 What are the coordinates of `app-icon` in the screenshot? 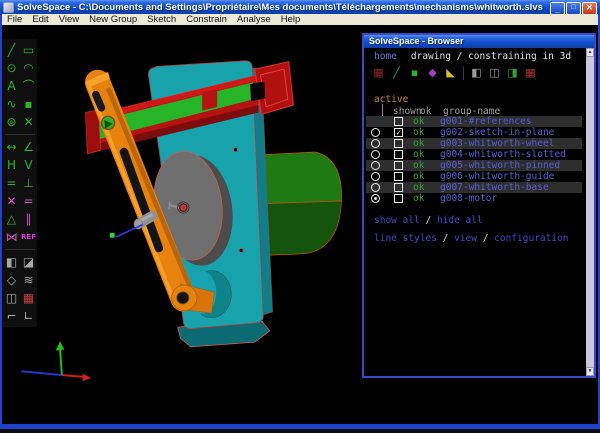 It's located at (8, 7).